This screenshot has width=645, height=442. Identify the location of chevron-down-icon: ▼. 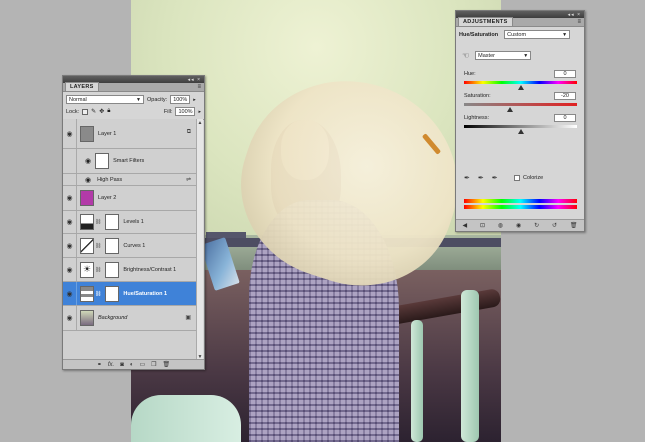
(565, 34).